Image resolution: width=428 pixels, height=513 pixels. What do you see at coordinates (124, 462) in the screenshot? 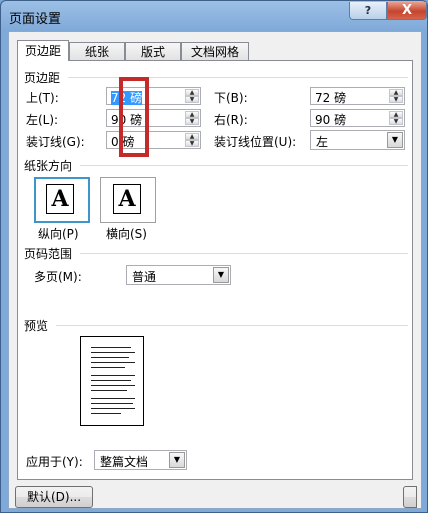
I see `apply-to-value: 整篇文档` at bounding box center [124, 462].